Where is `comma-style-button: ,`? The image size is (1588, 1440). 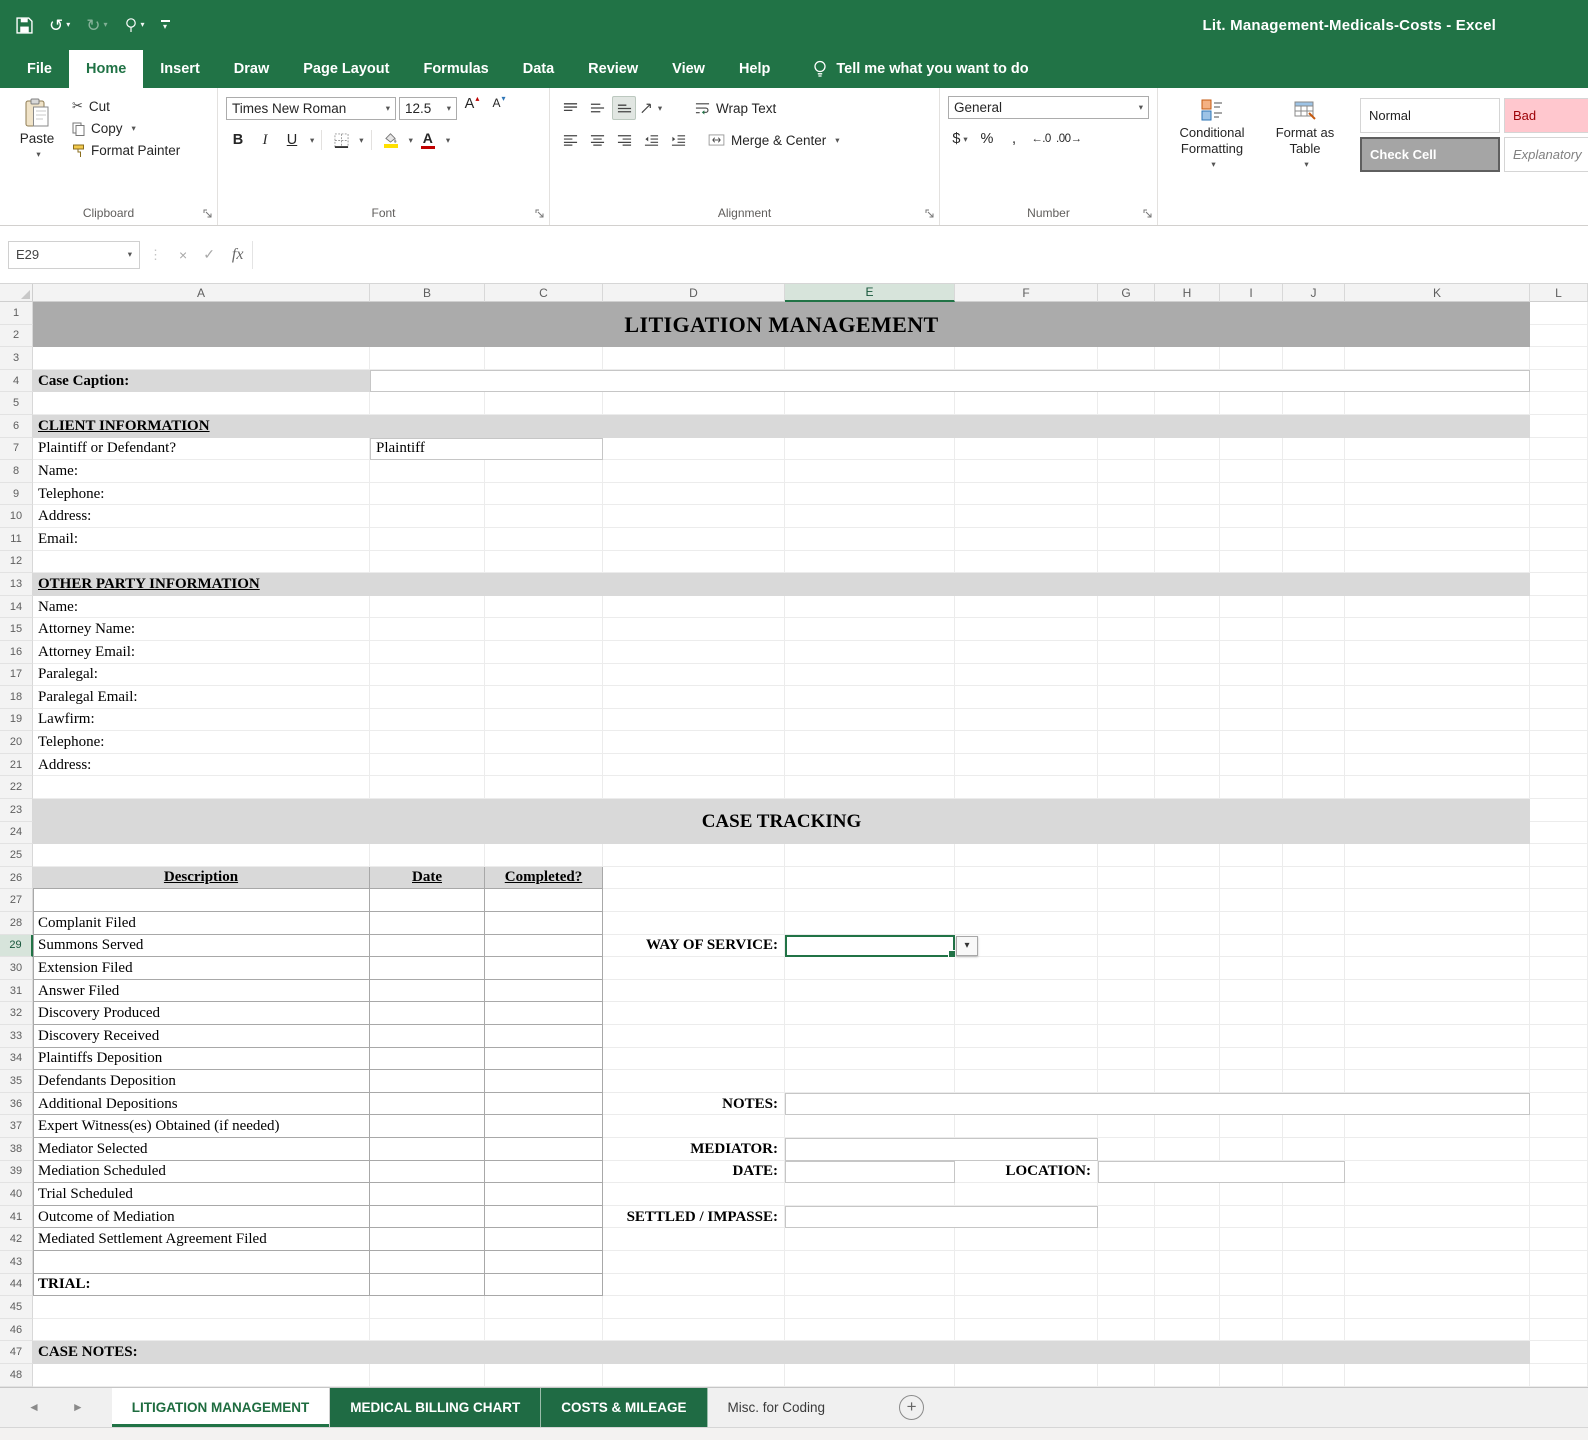 comma-style-button: , is located at coordinates (1014, 139).